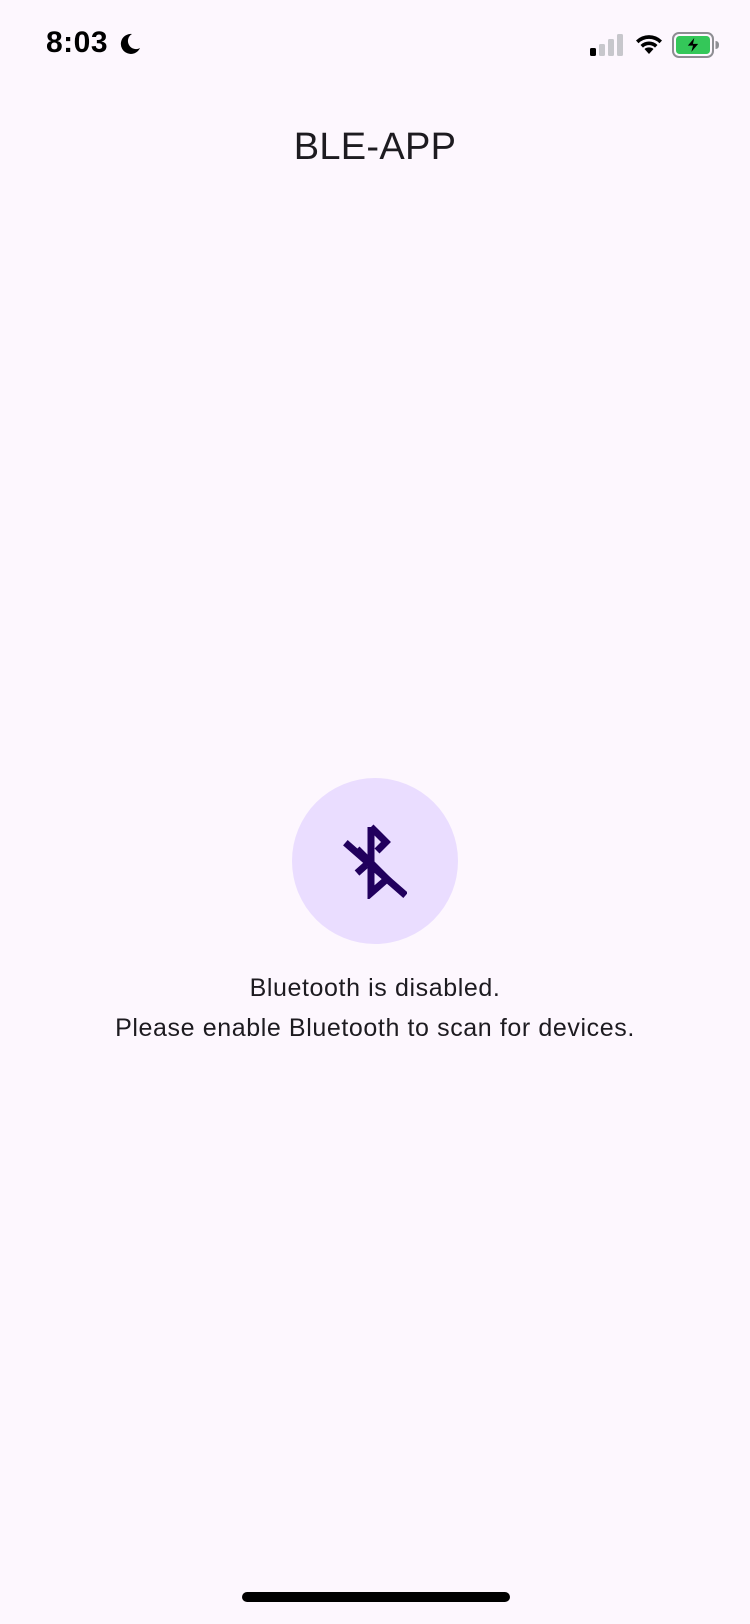 The height and width of the screenshot is (1624, 750). Describe the element at coordinates (77, 42) in the screenshot. I see `status-time: 8:03` at that location.